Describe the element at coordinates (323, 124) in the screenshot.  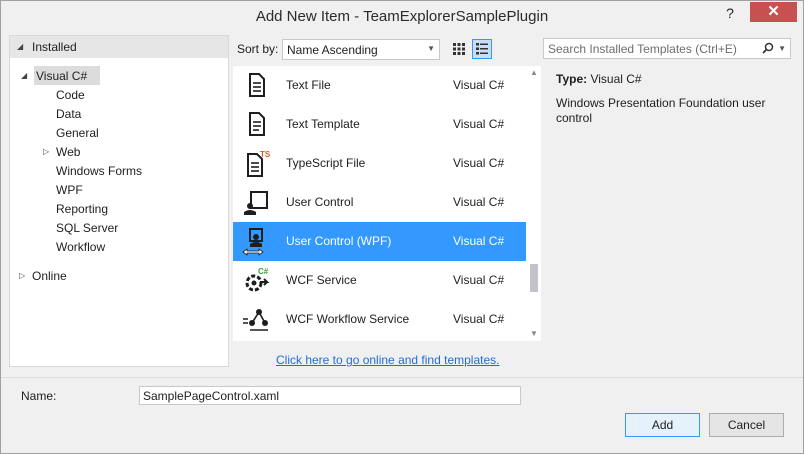
I see `template-name: Text Template` at that location.